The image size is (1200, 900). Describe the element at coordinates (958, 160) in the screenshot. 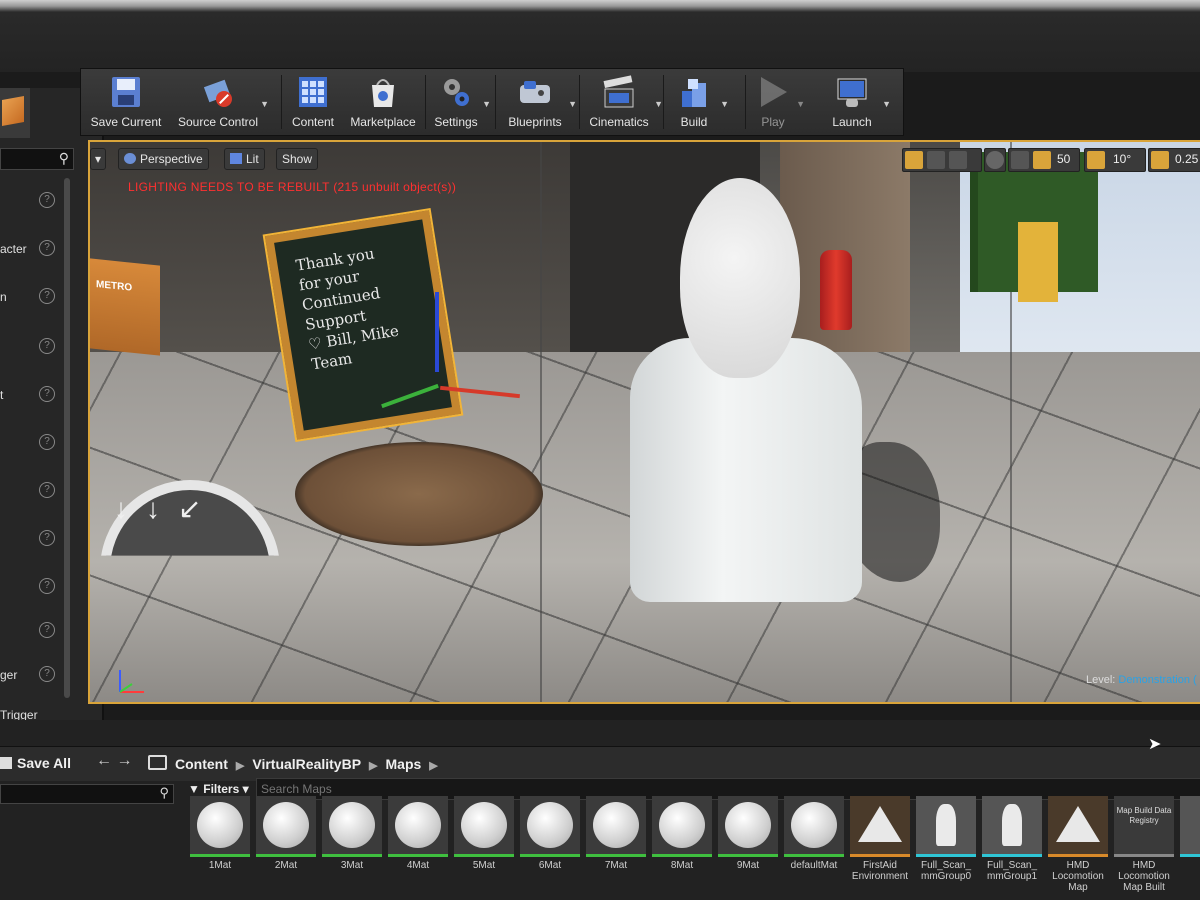

I see `scale-icon` at that location.